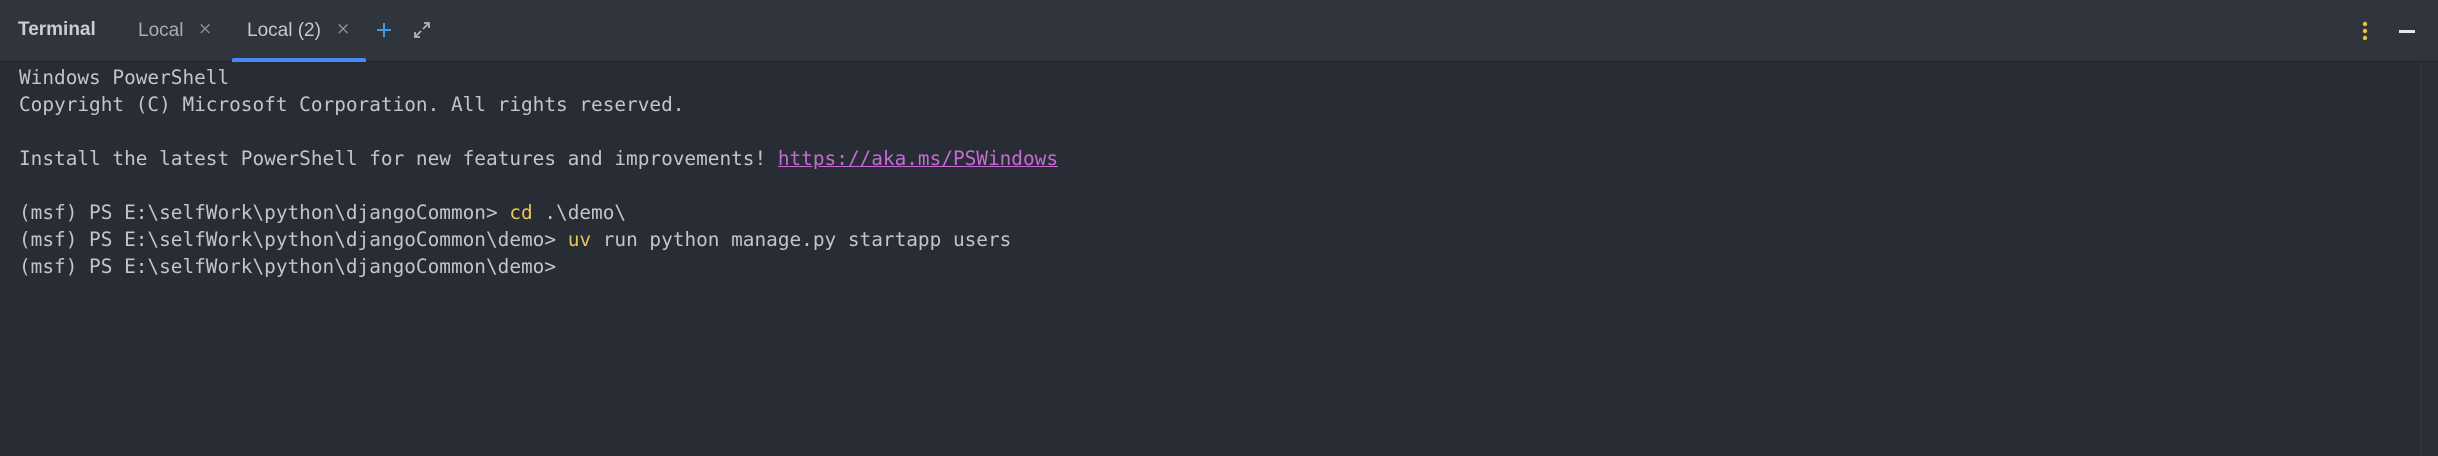  Describe the element at coordinates (384, 30) in the screenshot. I see `plus-icon` at that location.